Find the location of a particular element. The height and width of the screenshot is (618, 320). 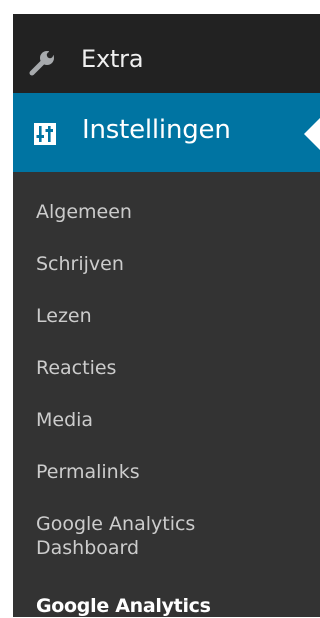

menu-item-settings: Instellingen is located at coordinates (166, 132).